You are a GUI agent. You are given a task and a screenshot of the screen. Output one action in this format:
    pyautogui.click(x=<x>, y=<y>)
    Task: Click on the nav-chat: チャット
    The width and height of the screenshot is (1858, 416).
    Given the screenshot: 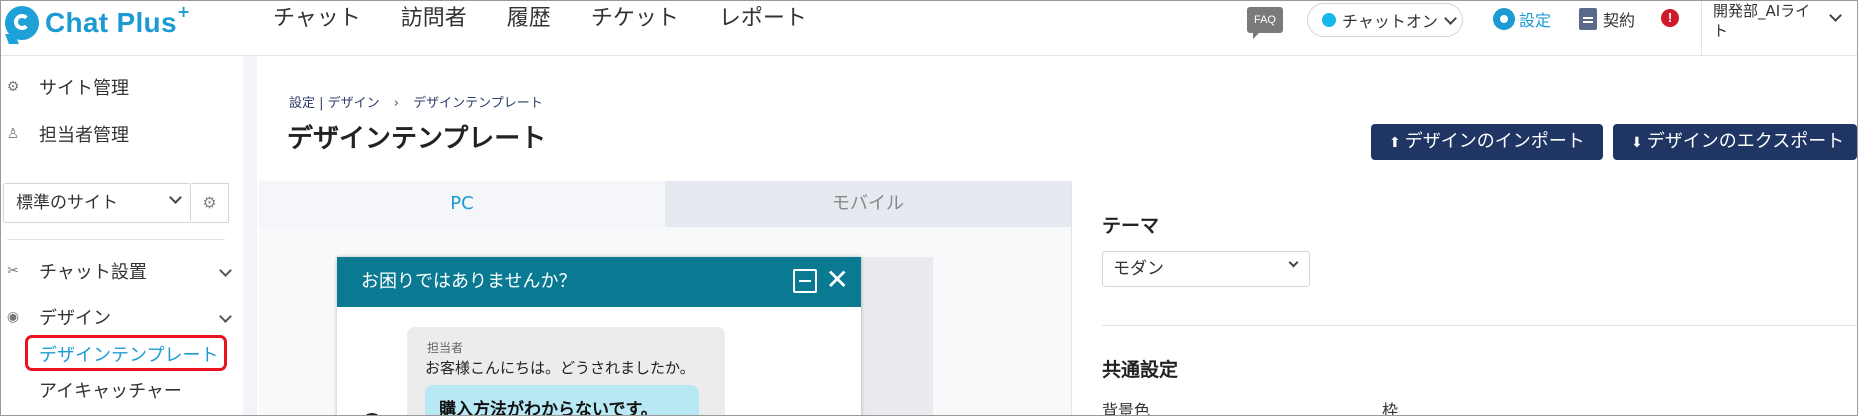 What is the action you would take?
    pyautogui.click(x=317, y=19)
    